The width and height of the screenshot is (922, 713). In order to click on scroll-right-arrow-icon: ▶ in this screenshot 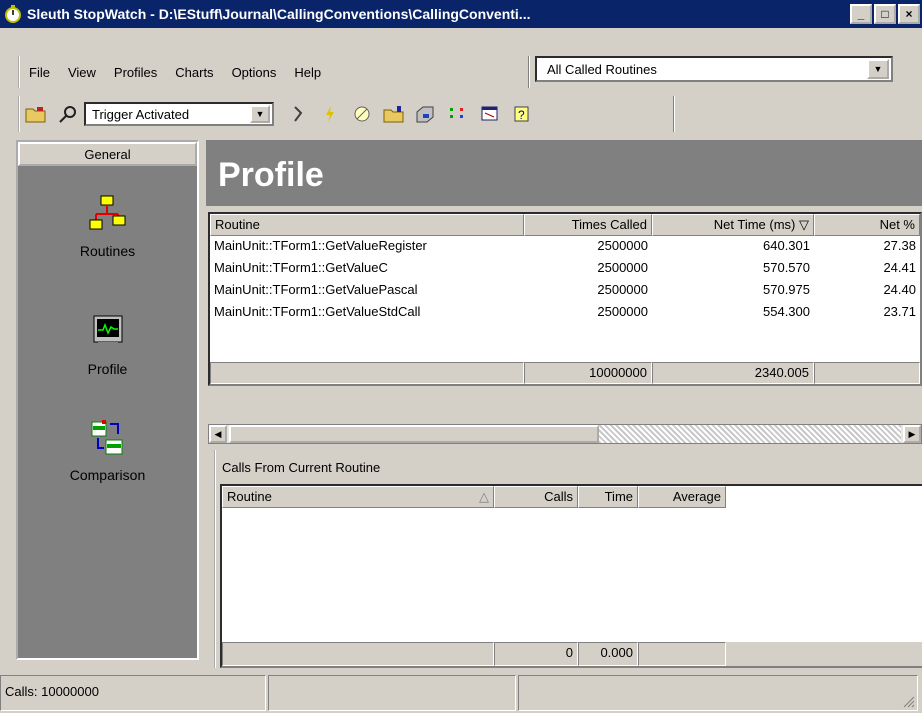, I will do `click(912, 434)`.